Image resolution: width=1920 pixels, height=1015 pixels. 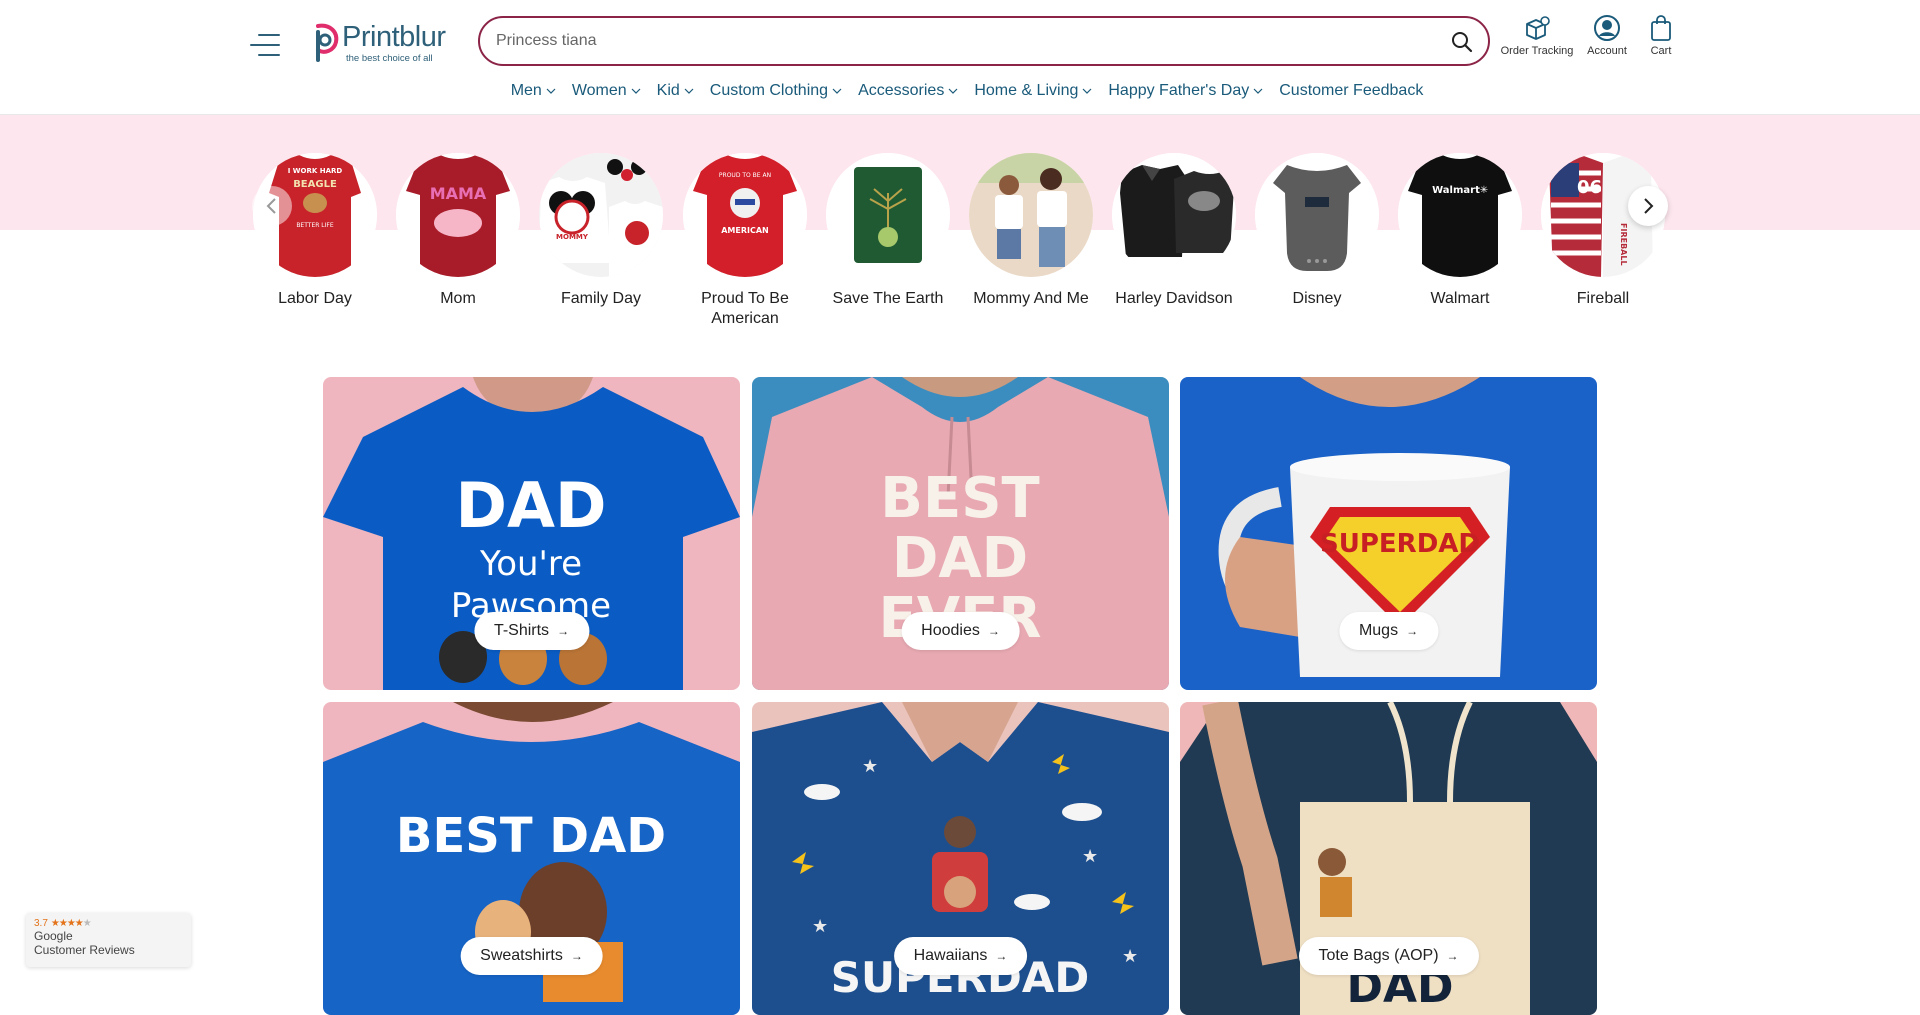 I want to click on category-label: Save The Earth, so click(x=888, y=298).